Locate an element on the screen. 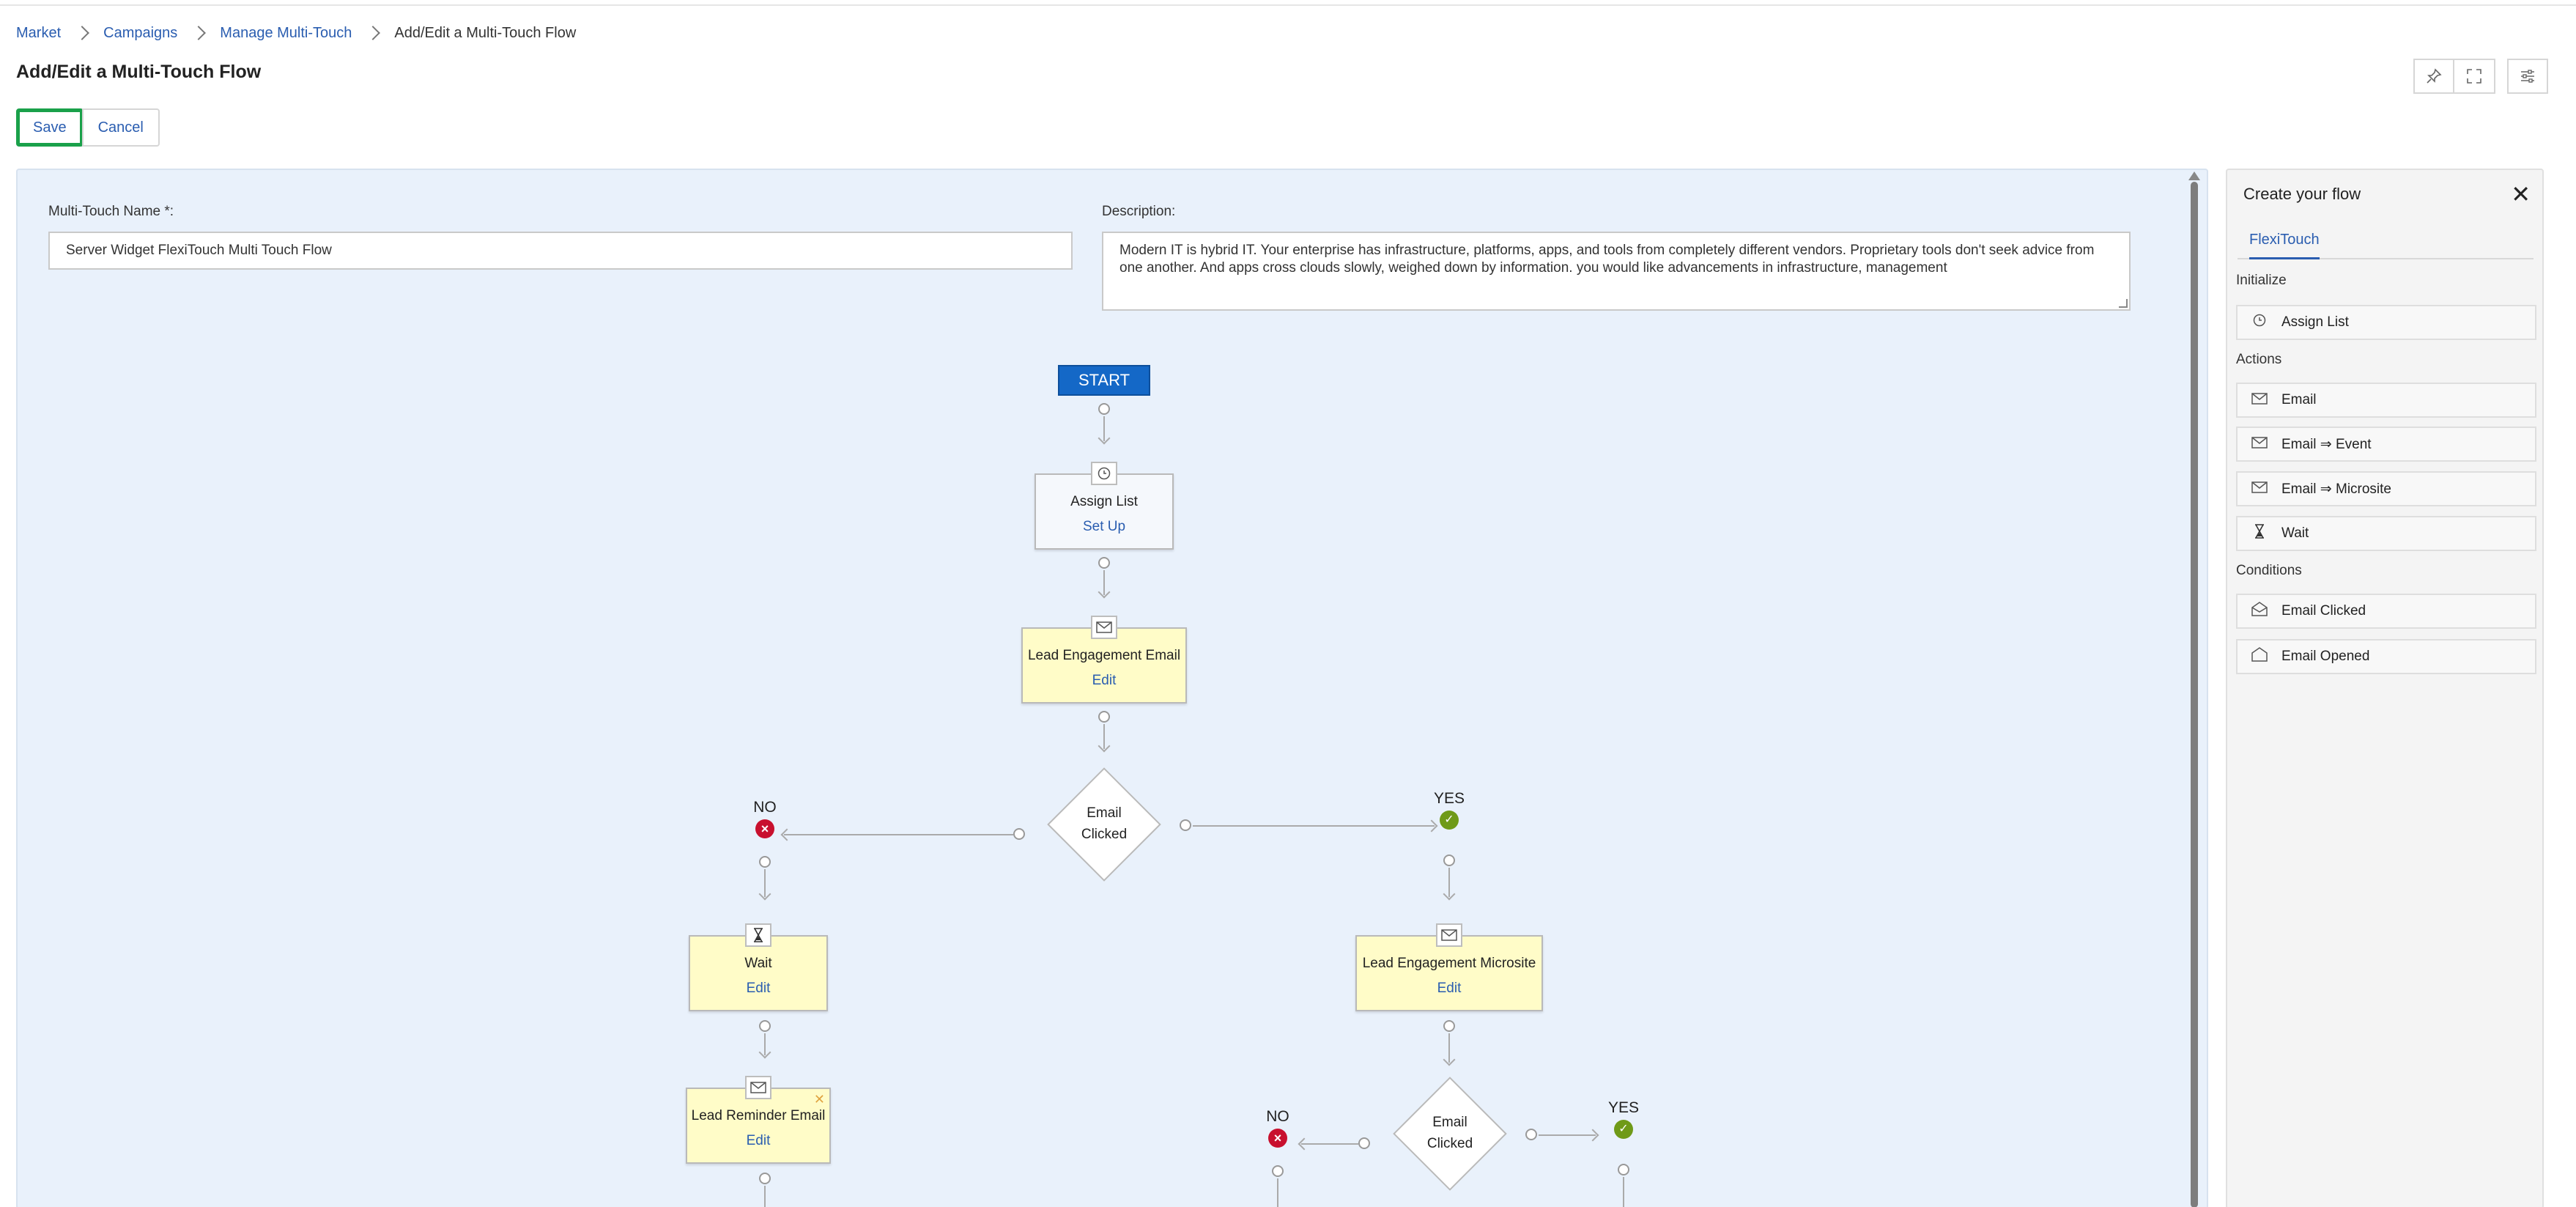 This screenshot has height=1207, width=2576. lead-engagement-email-node: Lead Engagement Email Edit is located at coordinates (1104, 660).